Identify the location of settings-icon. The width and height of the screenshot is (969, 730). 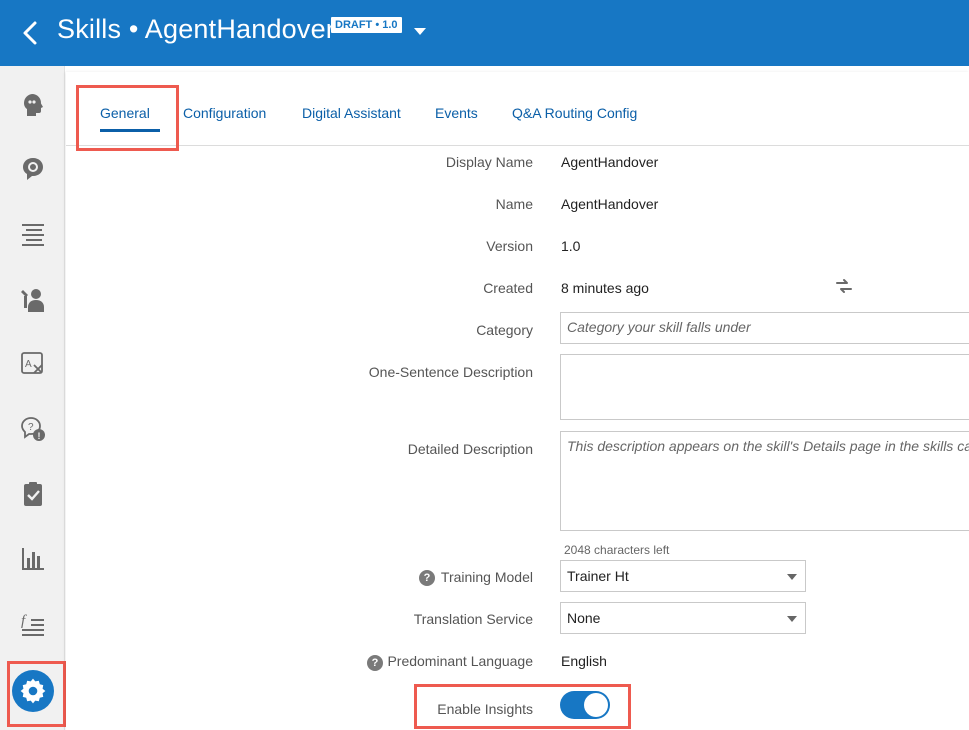
(33, 691).